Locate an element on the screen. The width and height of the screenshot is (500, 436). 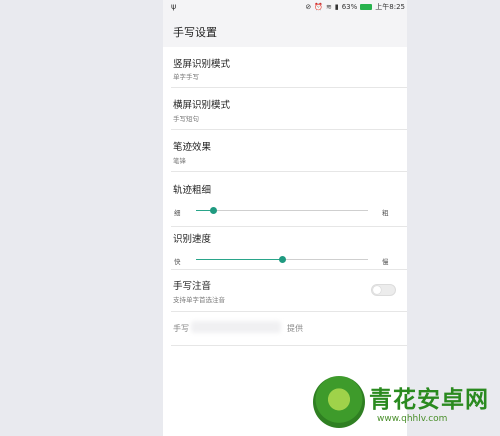
slider-max-label: 粗 is located at coordinates (385, 213).